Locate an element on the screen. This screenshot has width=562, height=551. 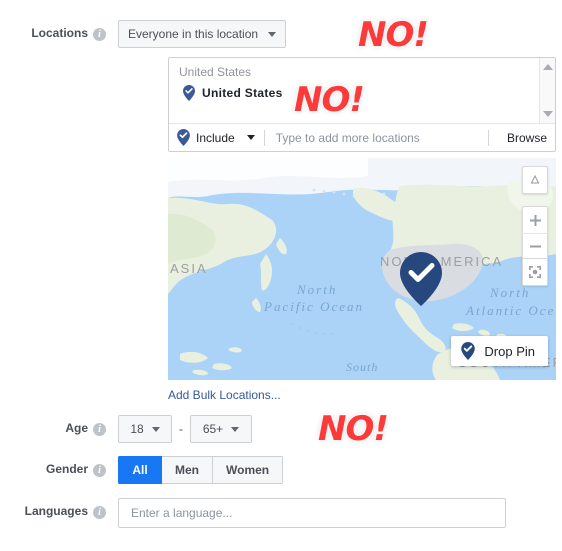
map-compass-control is located at coordinates (535, 180).